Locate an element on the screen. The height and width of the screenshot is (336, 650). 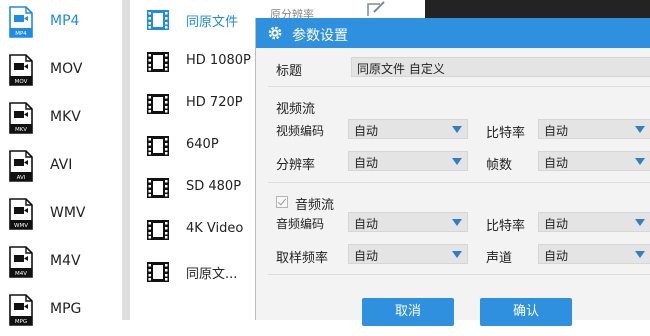
dialog-header: 参数设置 is located at coordinates (453, 33).